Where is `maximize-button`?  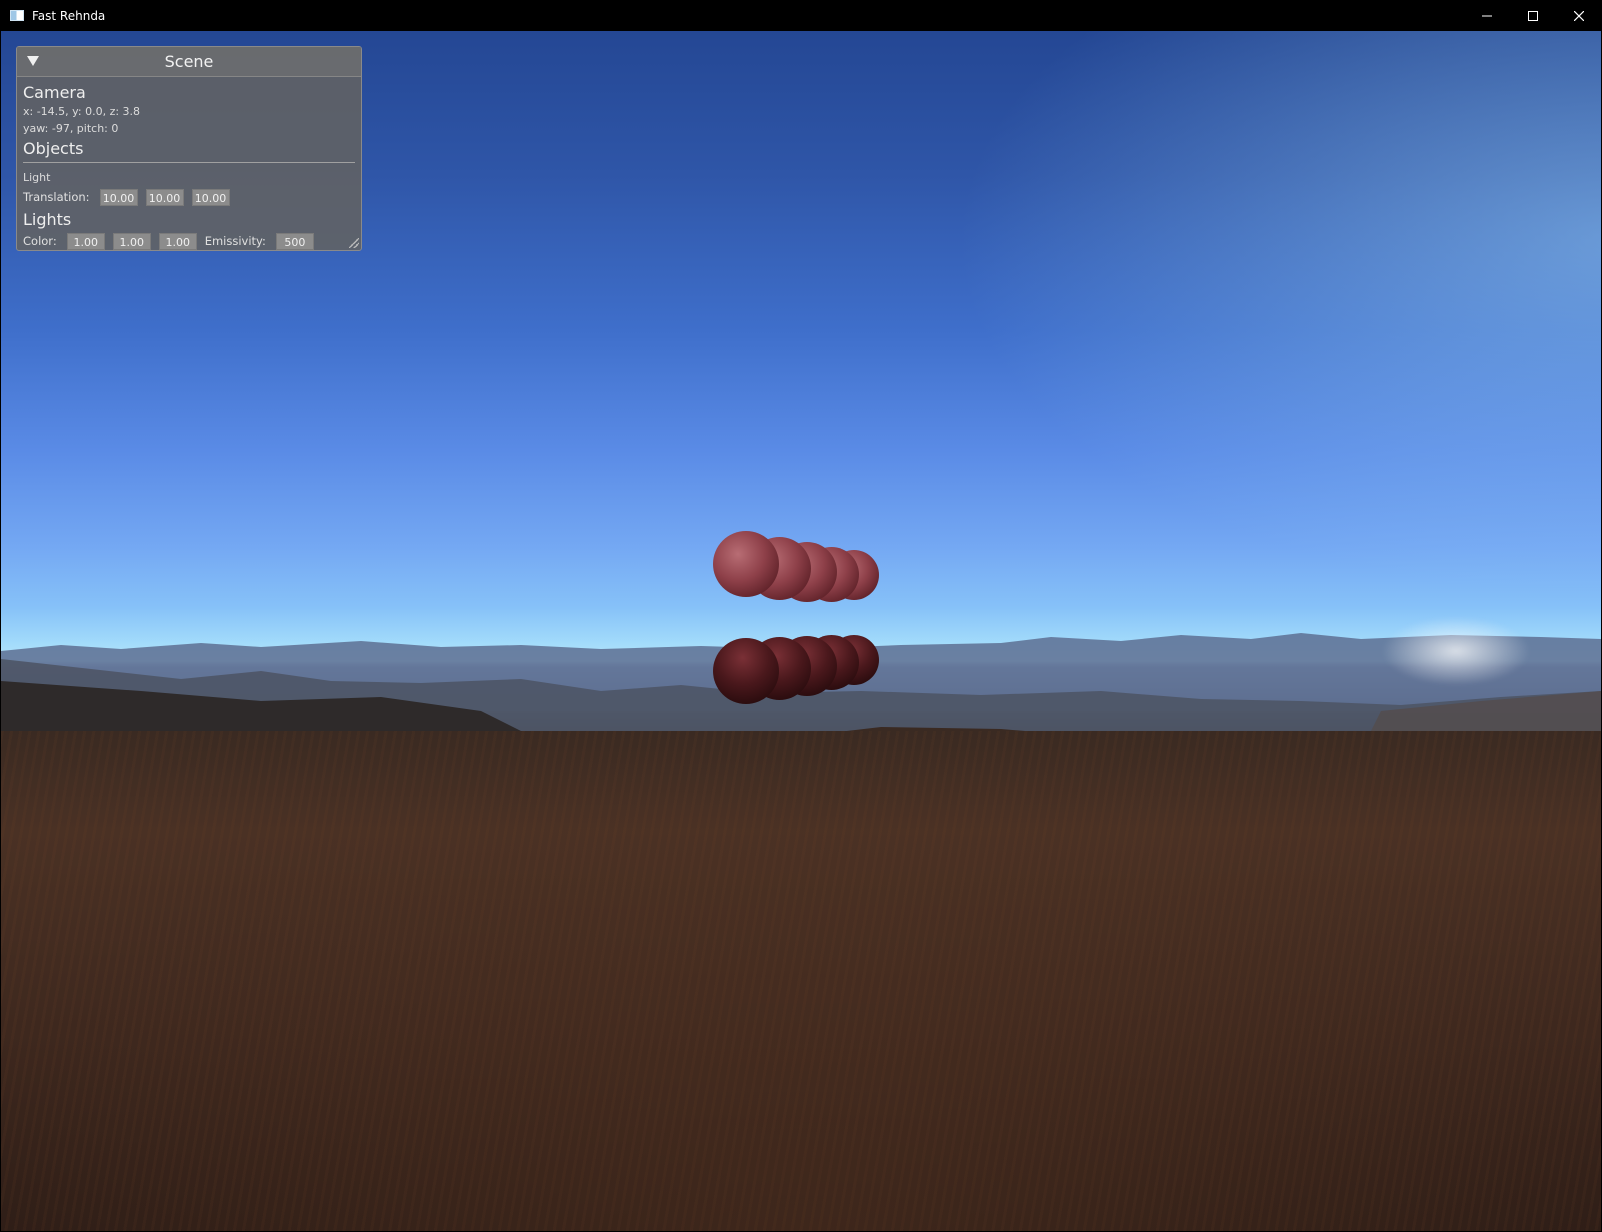
maximize-button is located at coordinates (1533, 15).